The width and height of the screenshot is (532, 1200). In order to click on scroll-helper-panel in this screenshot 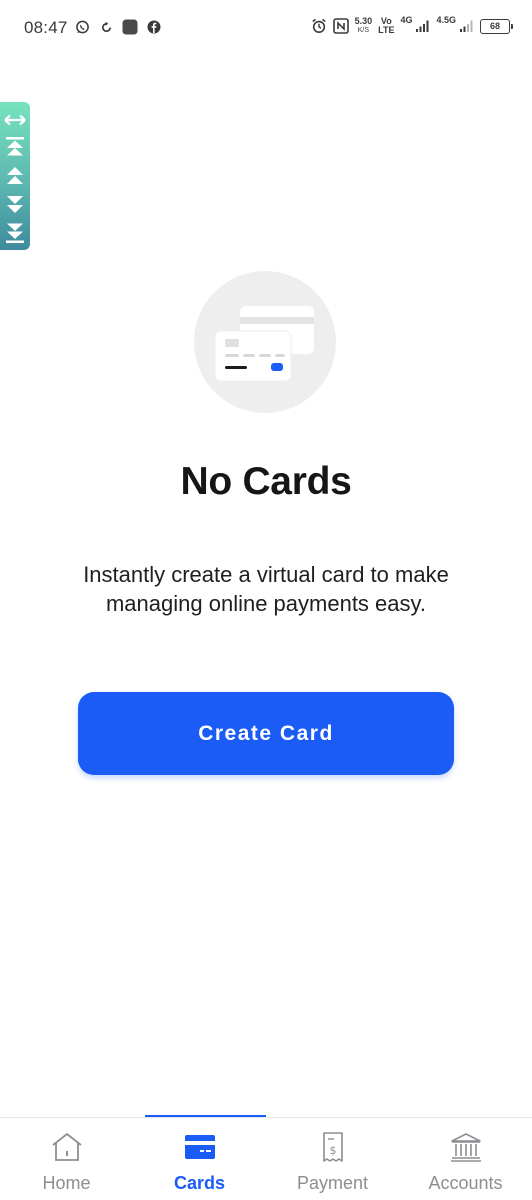, I will do `click(15, 176)`.